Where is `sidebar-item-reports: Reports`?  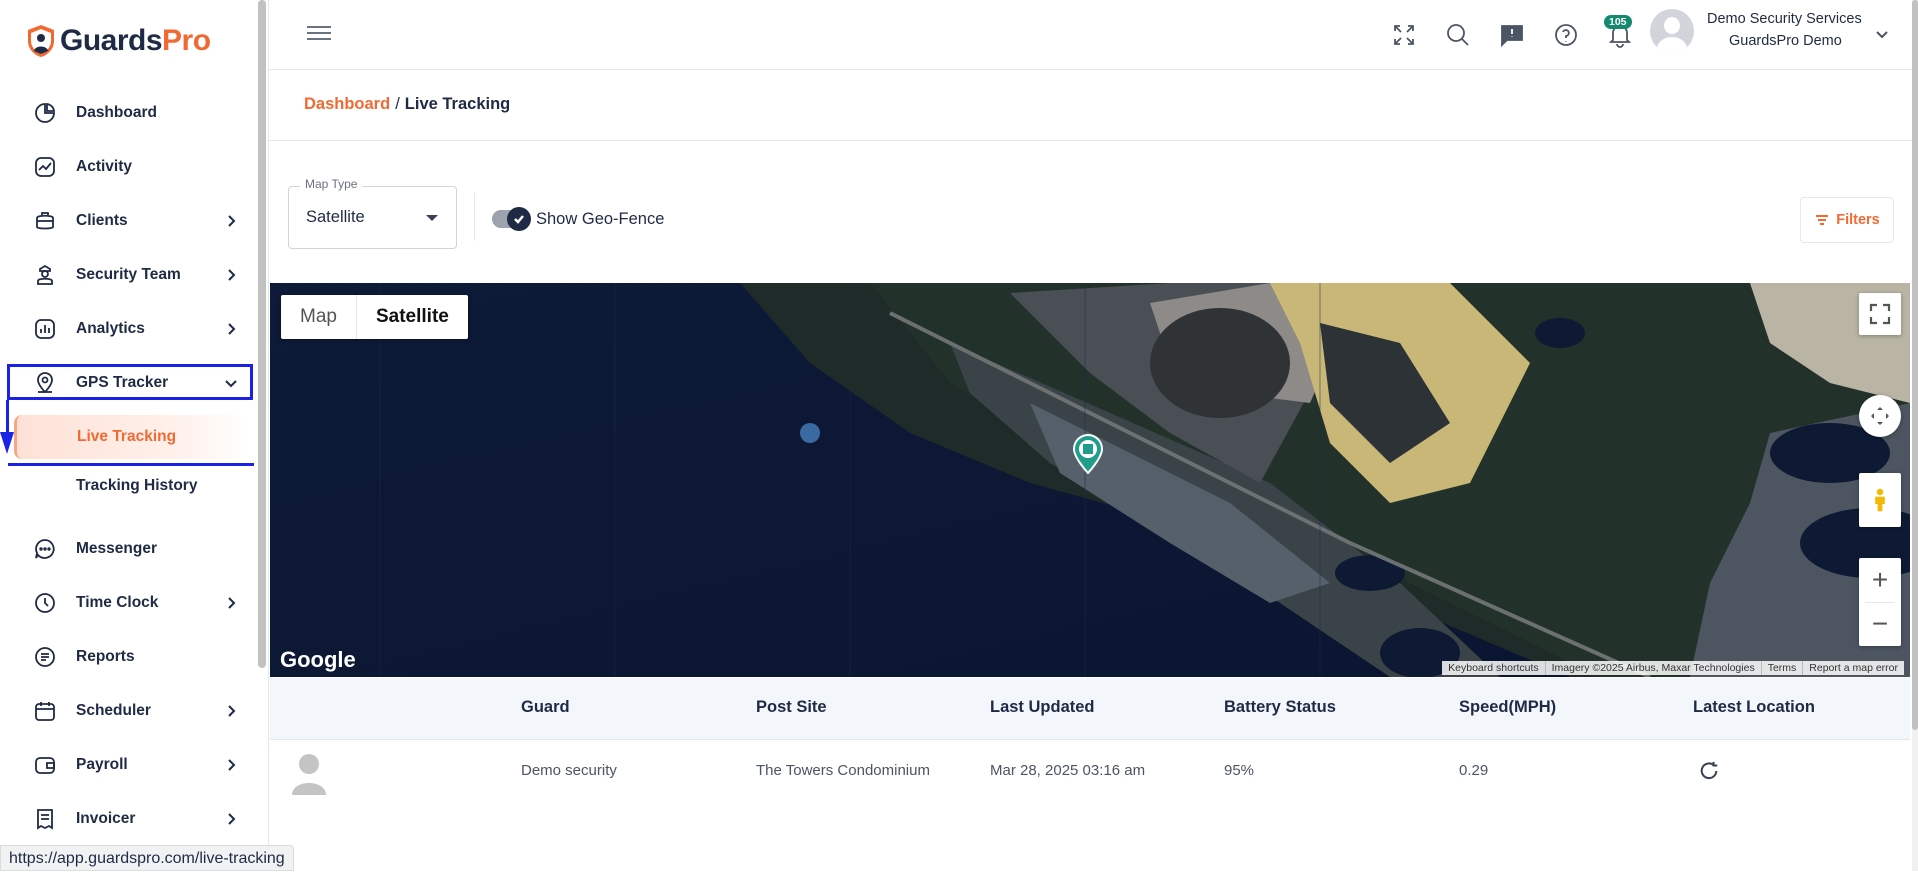
sidebar-item-reports: Reports is located at coordinates (129, 657).